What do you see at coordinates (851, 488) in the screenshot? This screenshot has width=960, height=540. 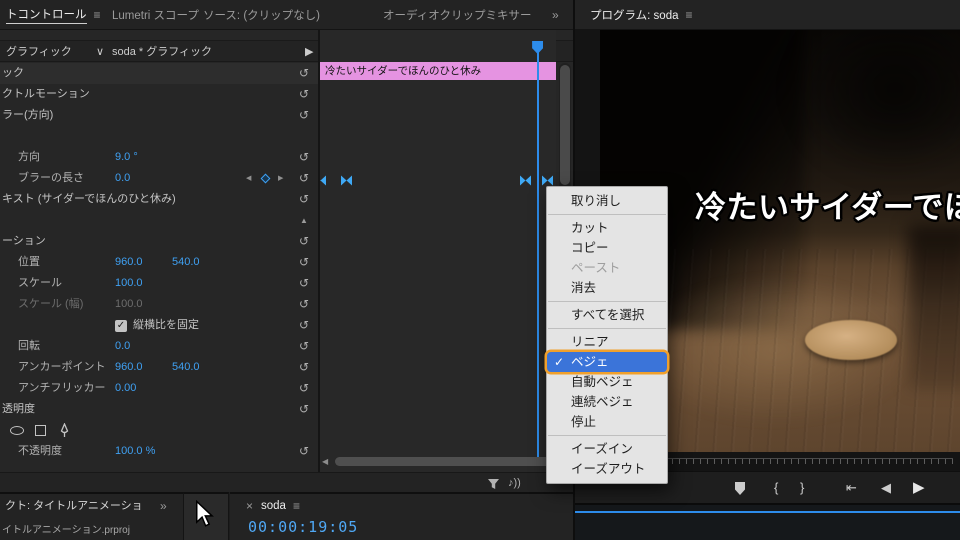 I see `go-to-in-button: ⇤` at bounding box center [851, 488].